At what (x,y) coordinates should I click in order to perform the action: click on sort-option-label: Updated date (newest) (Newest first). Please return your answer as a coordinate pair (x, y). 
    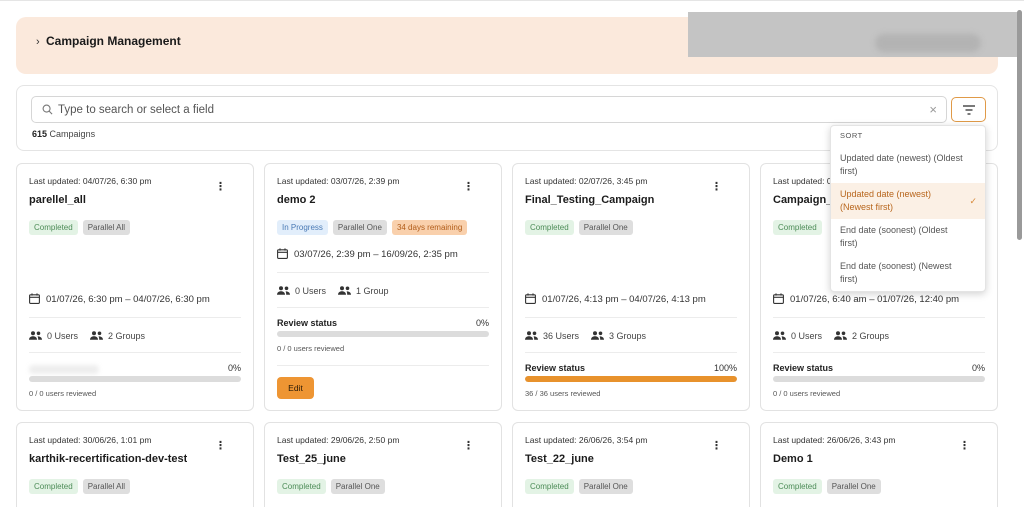
    Looking at the image, I should click on (886, 200).